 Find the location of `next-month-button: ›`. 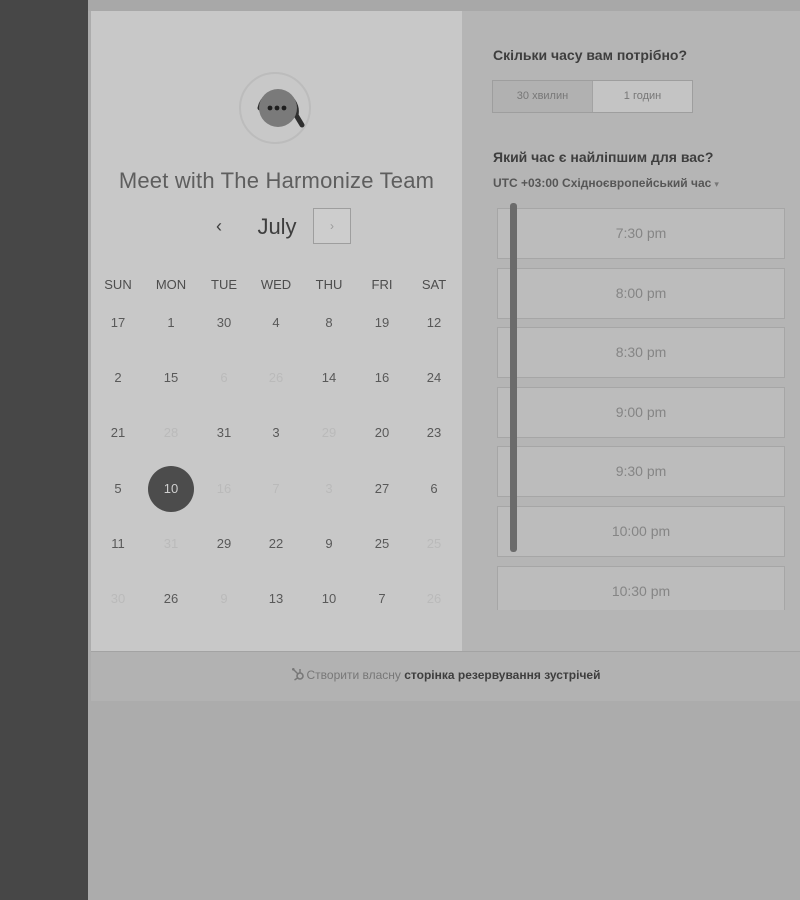

next-month-button: › is located at coordinates (332, 226).